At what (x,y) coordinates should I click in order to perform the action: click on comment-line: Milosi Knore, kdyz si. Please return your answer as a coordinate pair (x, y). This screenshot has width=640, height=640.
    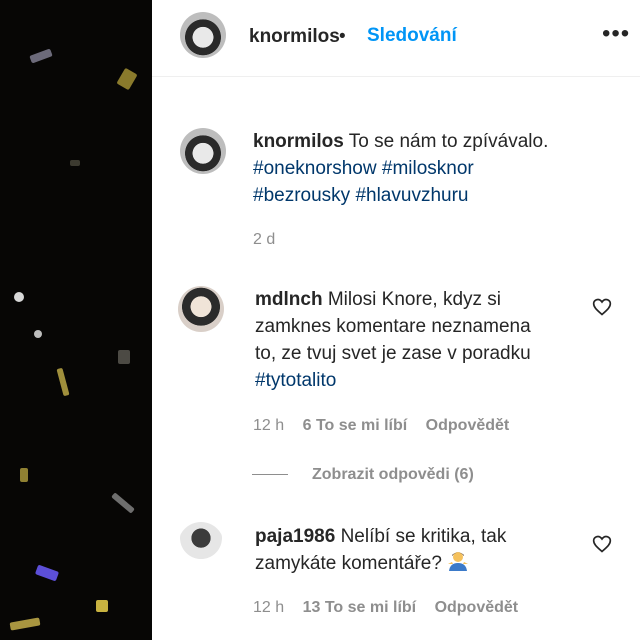
    Looking at the image, I should click on (414, 299).